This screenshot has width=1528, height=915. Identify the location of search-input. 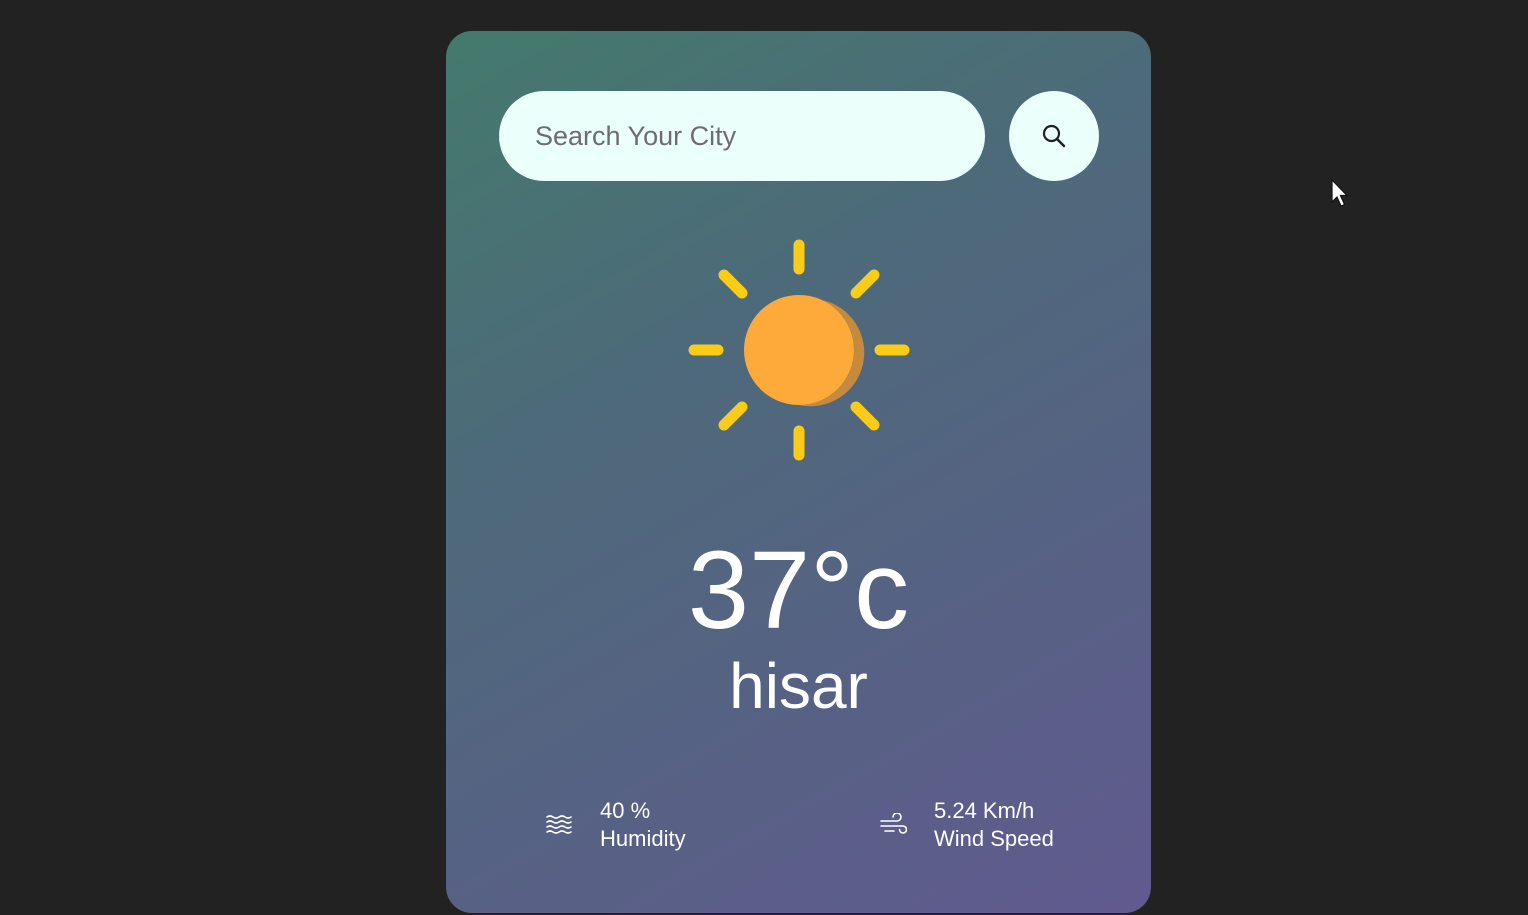
(742, 136).